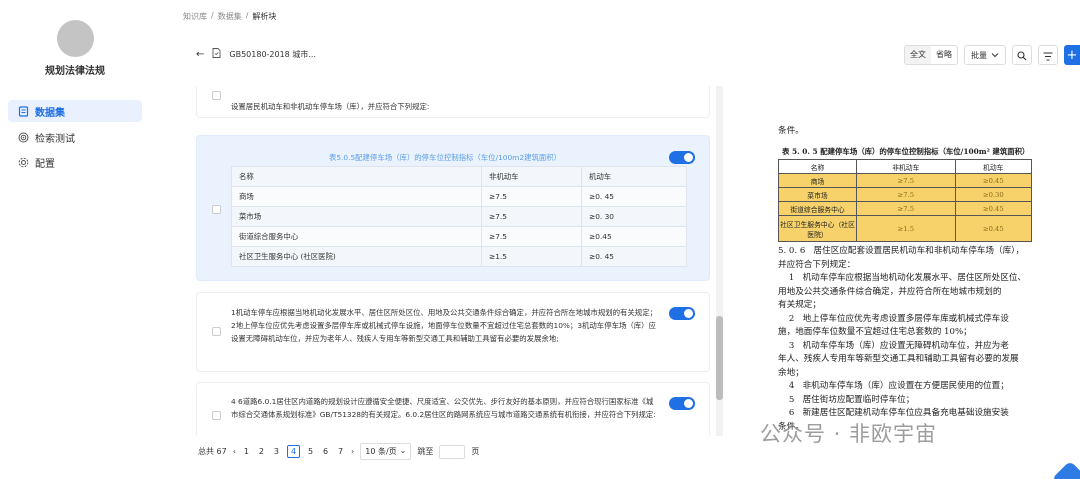  I want to click on table-cell: ≥0. 30, so click(634, 216).